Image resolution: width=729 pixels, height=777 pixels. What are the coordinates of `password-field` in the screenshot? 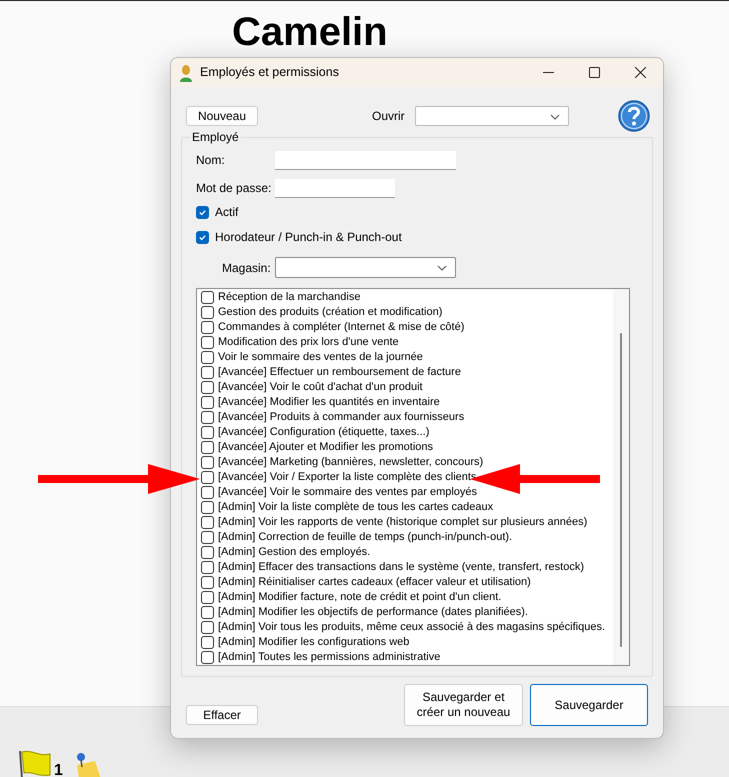 It's located at (335, 188).